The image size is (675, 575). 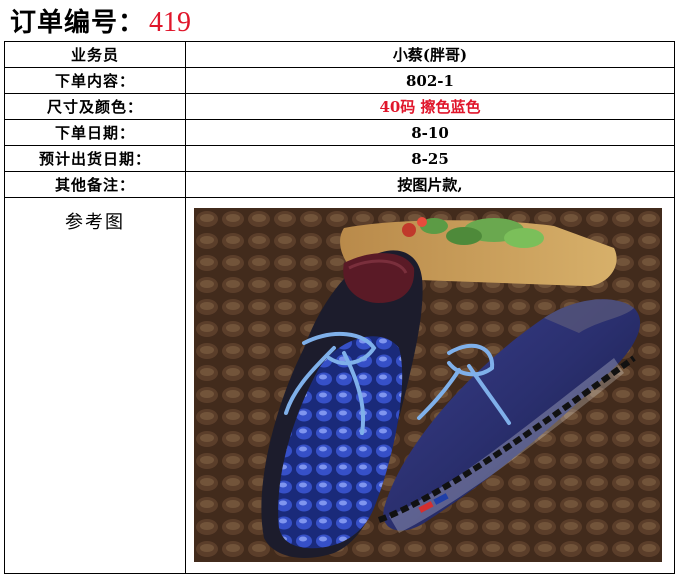 What do you see at coordinates (430, 106) in the screenshot?
I see `size-color-value: 40码 擦色蓝色` at bounding box center [430, 106].